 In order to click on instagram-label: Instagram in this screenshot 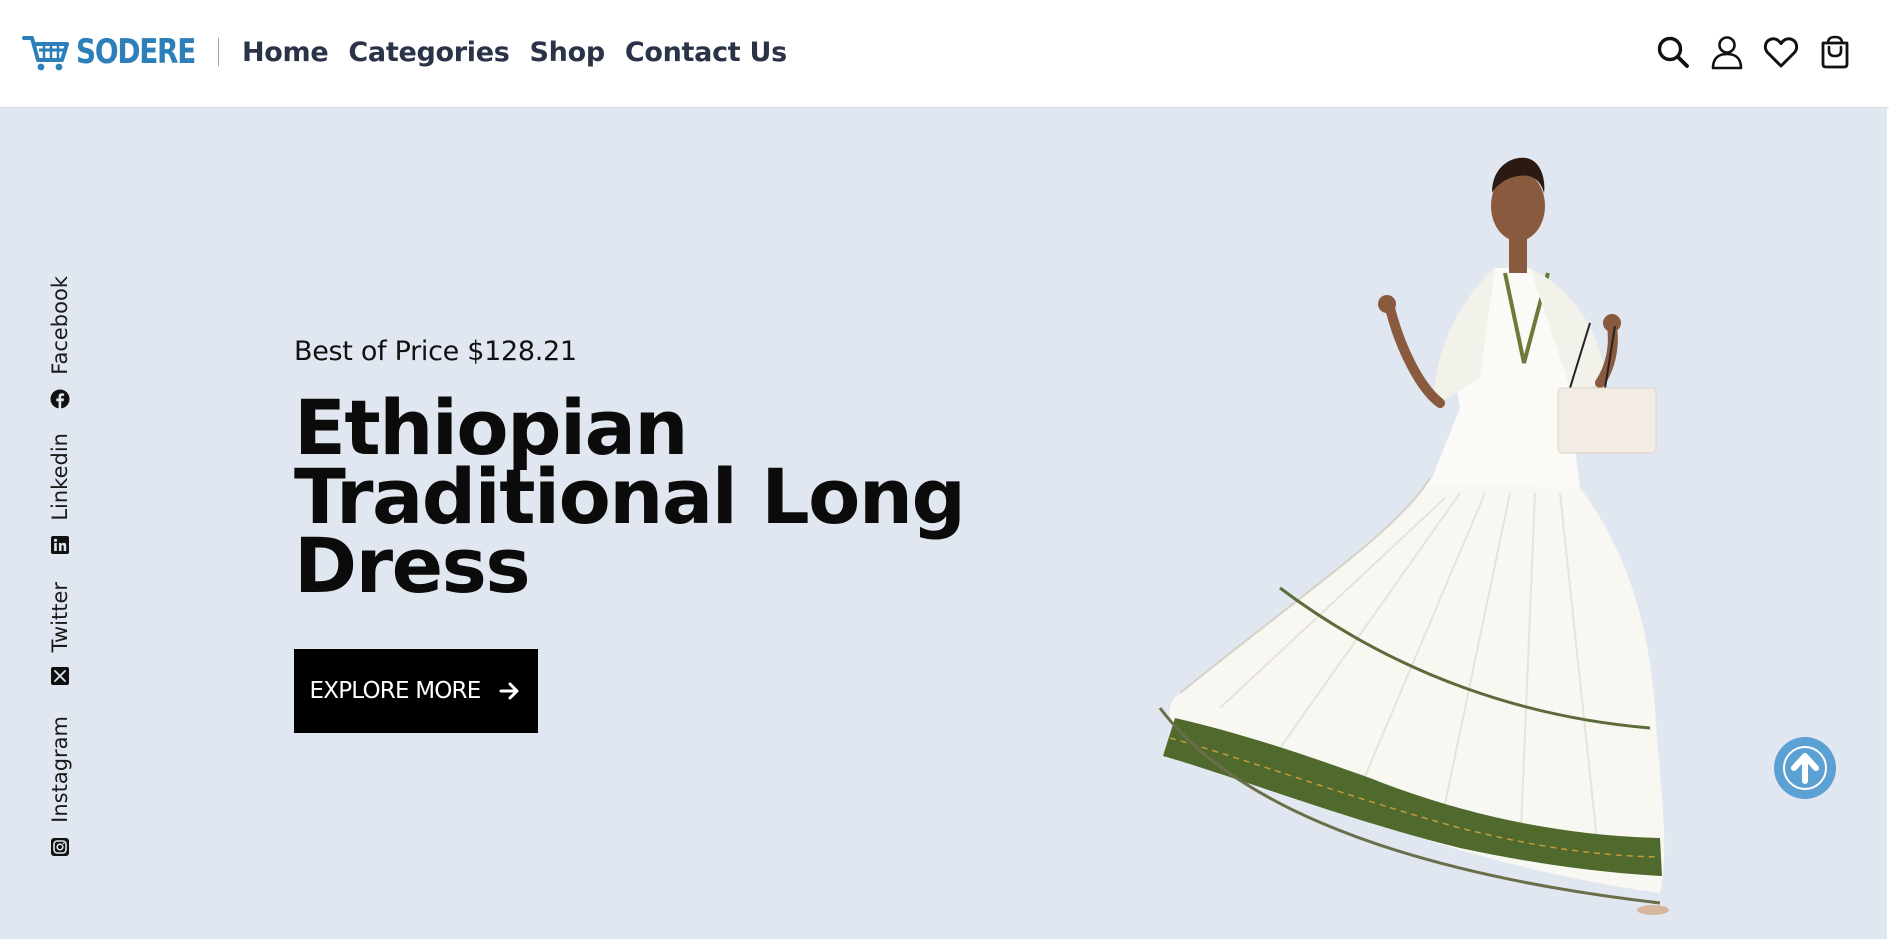, I will do `click(60, 769)`.